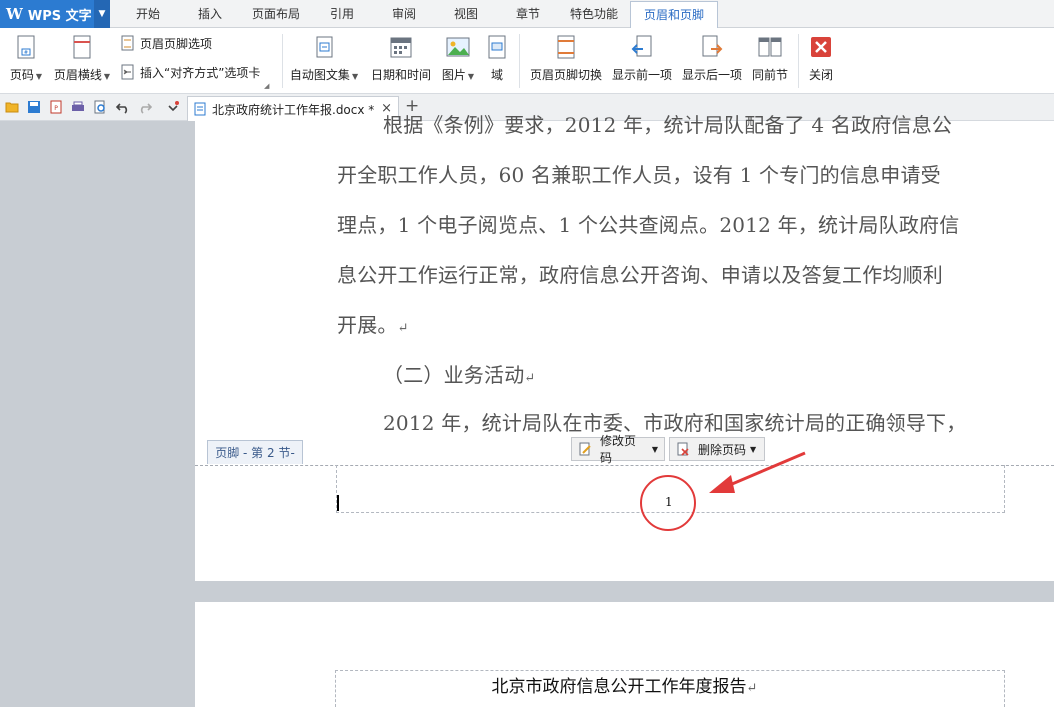 Image resolution: width=1054 pixels, height=707 pixels. What do you see at coordinates (821, 47) in the screenshot?
I see `close-icon` at bounding box center [821, 47].